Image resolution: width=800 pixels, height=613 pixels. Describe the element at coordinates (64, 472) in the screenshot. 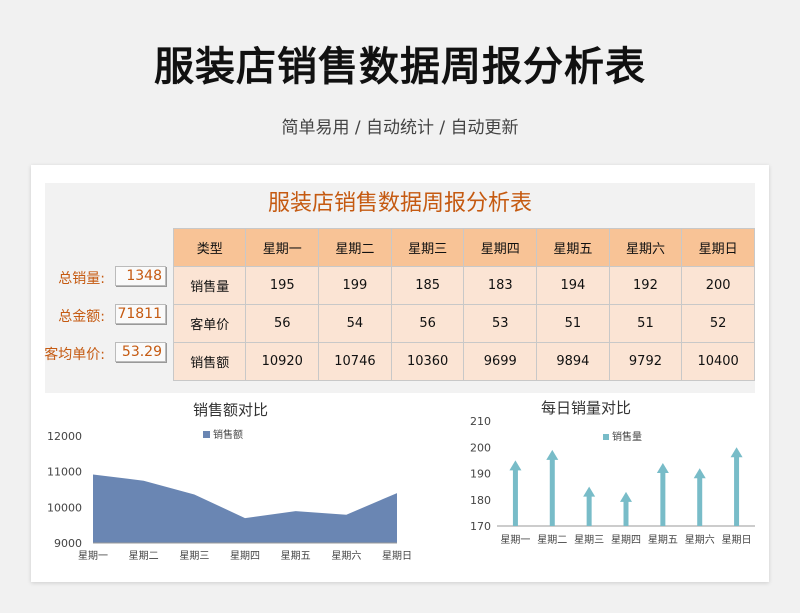

I see `y-tick-label: 11000` at that location.